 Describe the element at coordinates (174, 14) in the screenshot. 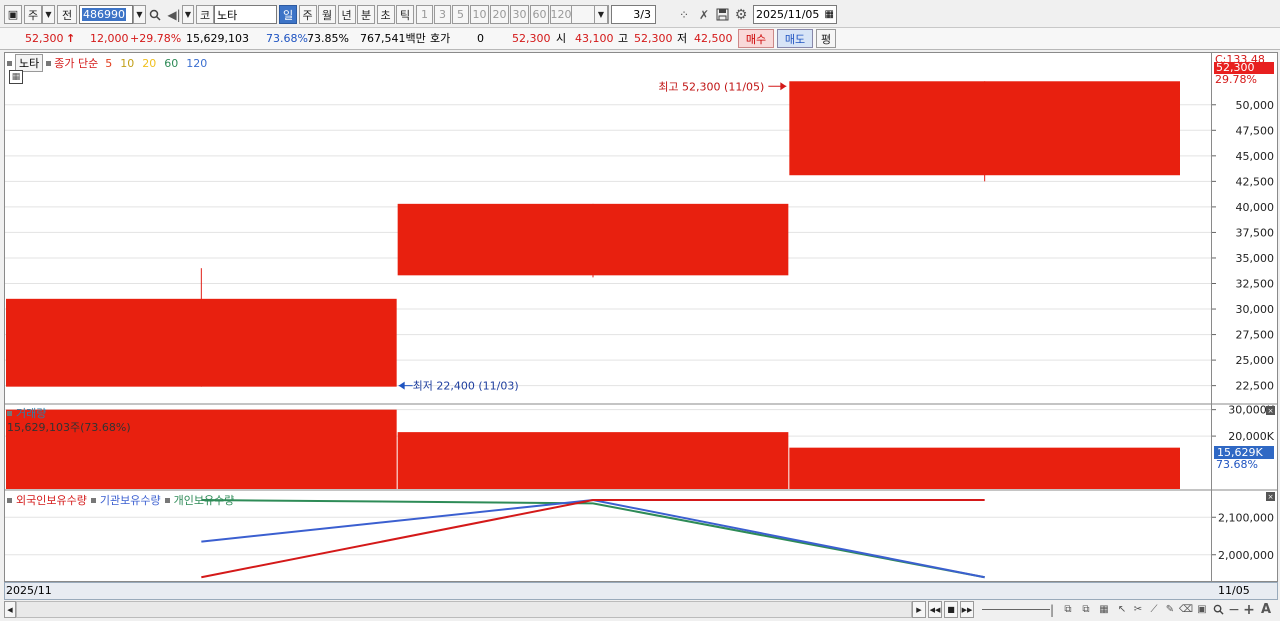

I see `speaker-icon: ◀|` at that location.